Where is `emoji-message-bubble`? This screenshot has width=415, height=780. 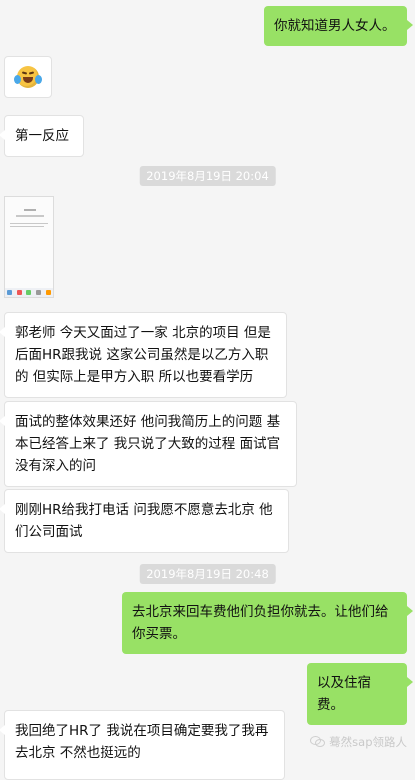
emoji-message-bubble is located at coordinates (28, 77).